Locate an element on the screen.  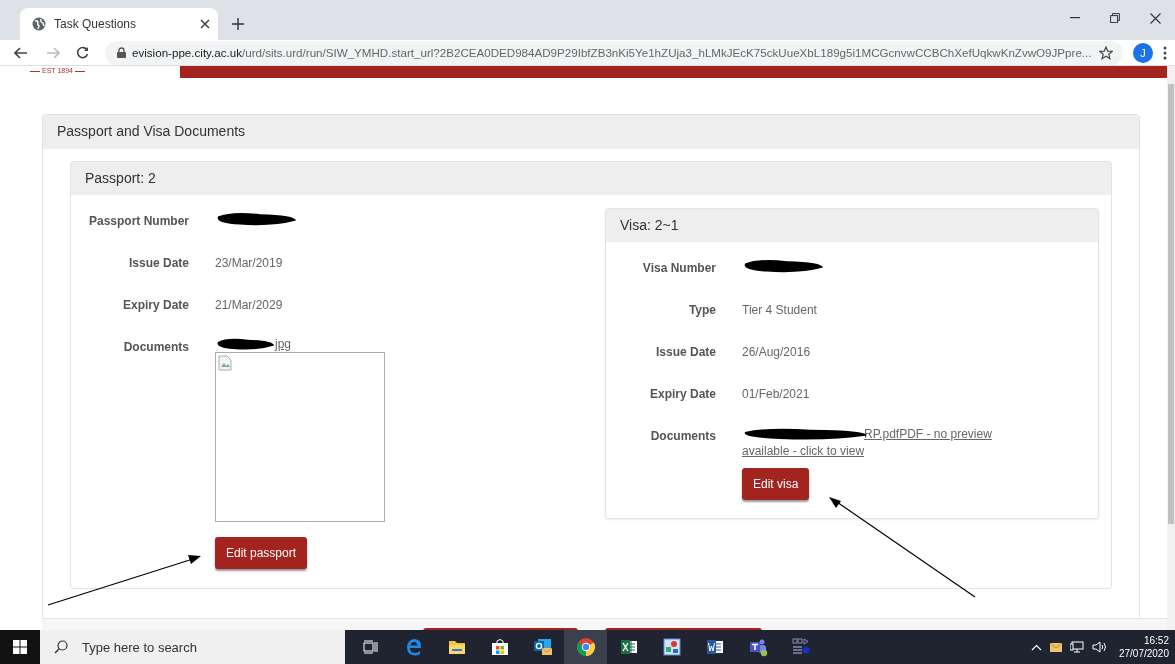
edit-visa-button: Edit visa is located at coordinates (776, 484).